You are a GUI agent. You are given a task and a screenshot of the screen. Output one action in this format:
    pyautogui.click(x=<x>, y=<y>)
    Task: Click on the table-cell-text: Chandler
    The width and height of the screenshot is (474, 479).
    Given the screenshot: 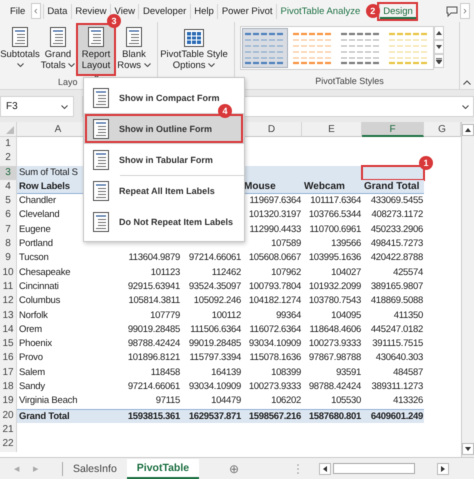 What is the action you would take?
    pyautogui.click(x=37, y=201)
    